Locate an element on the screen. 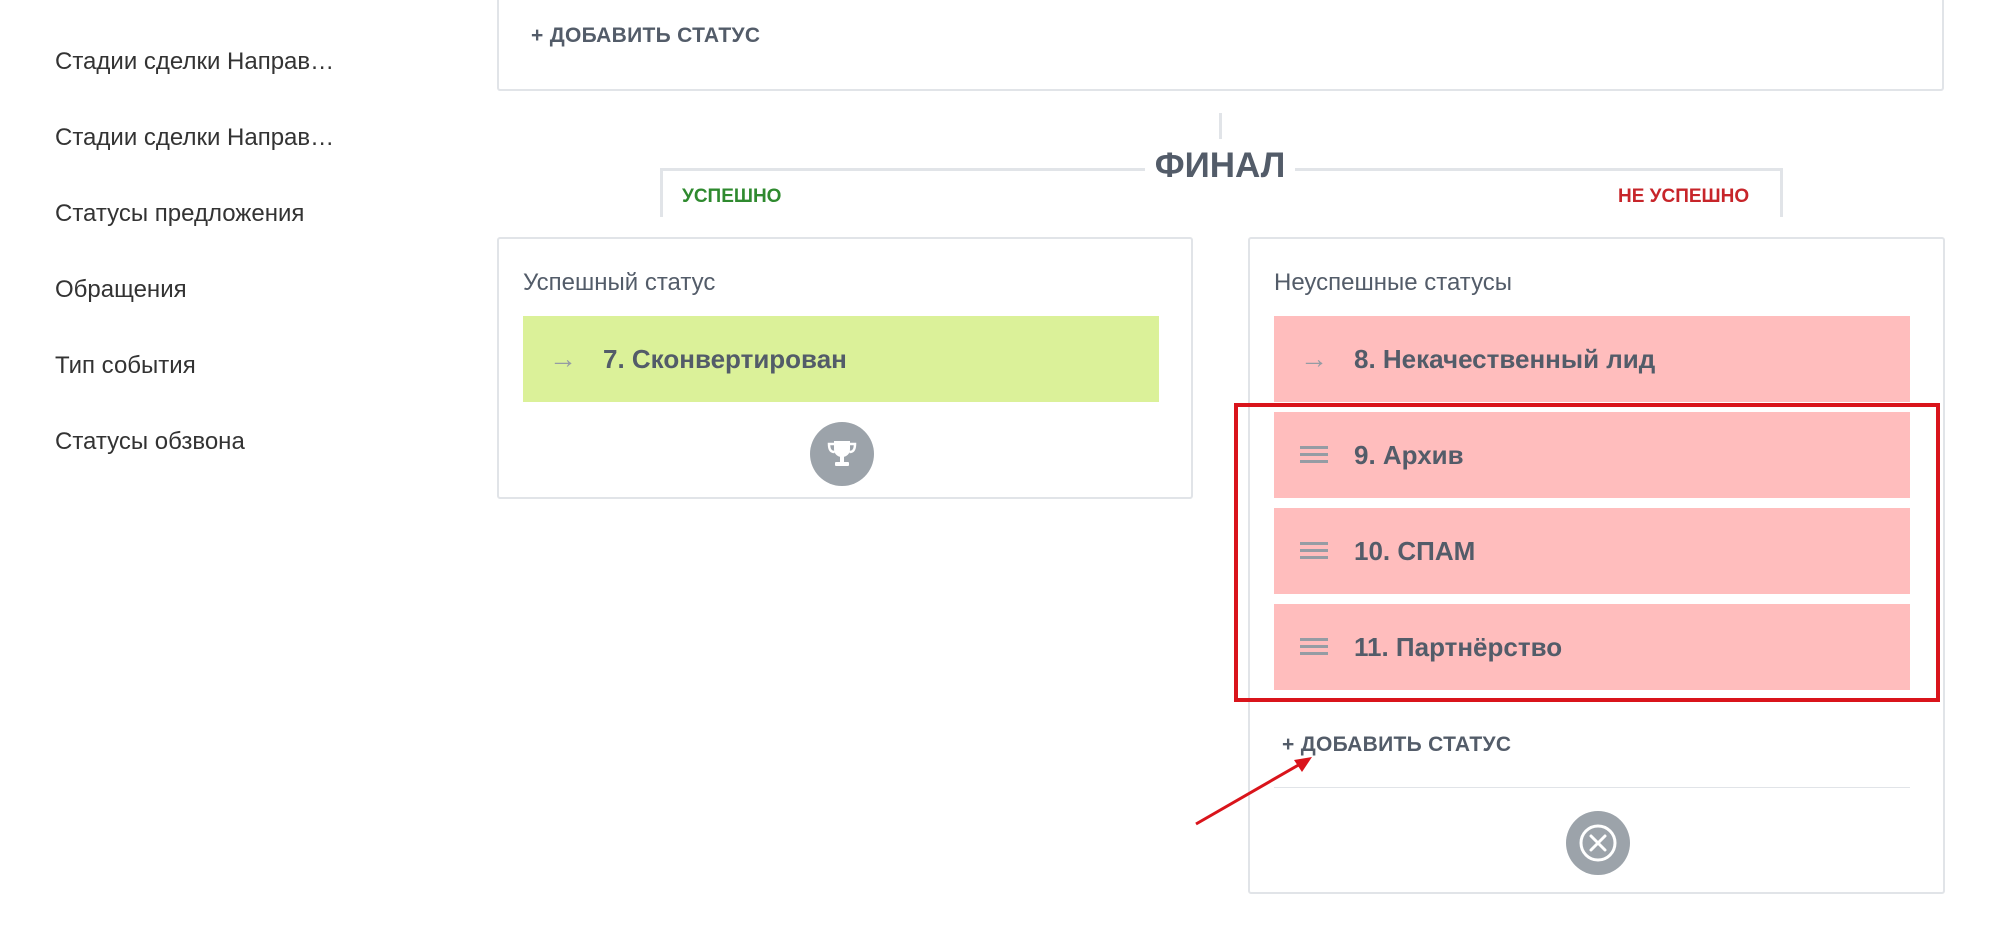 Image resolution: width=2000 pixels, height=937 pixels. divider is located at coordinates (1592, 787).